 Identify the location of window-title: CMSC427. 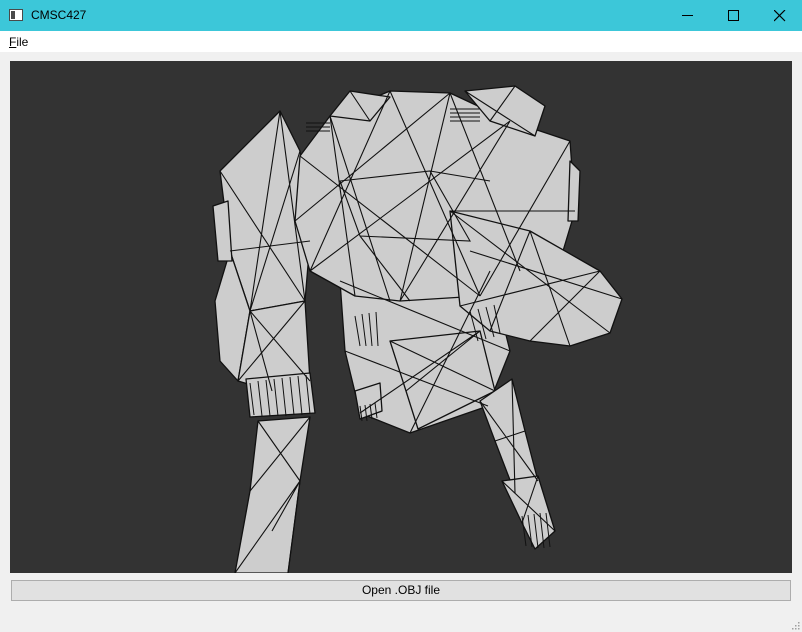
(59, 15).